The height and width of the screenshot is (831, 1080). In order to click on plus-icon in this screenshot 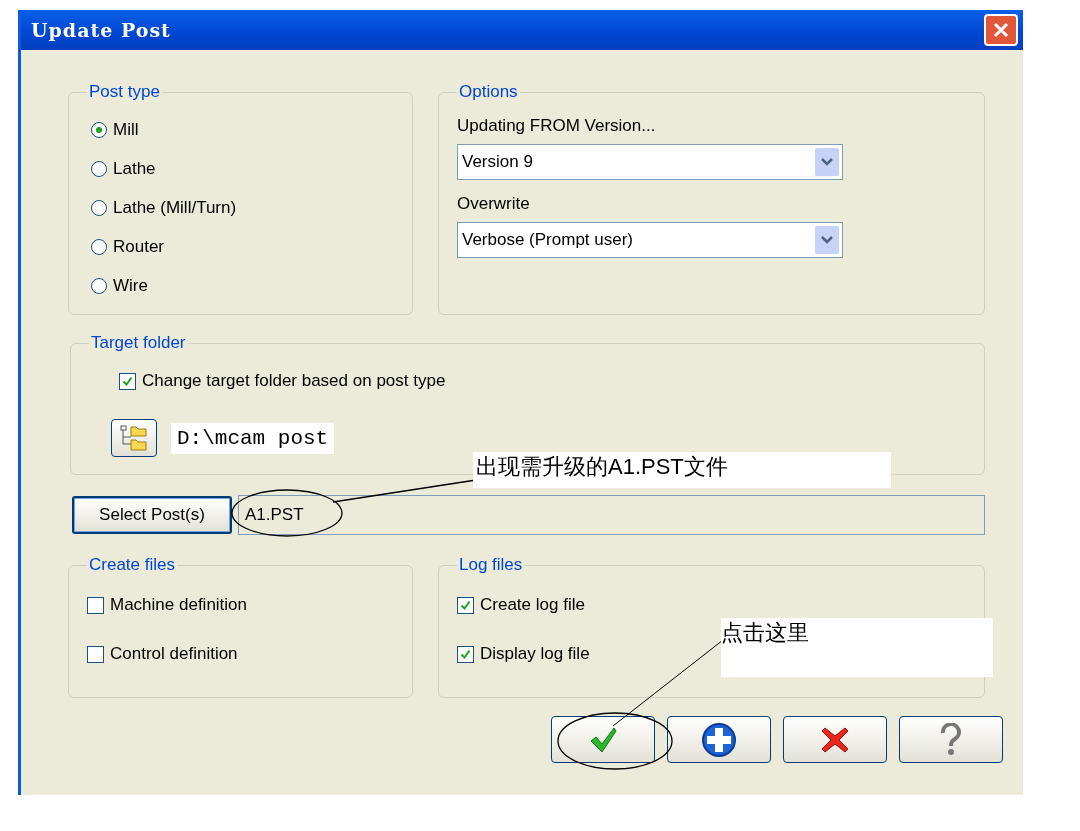, I will do `click(719, 739)`.